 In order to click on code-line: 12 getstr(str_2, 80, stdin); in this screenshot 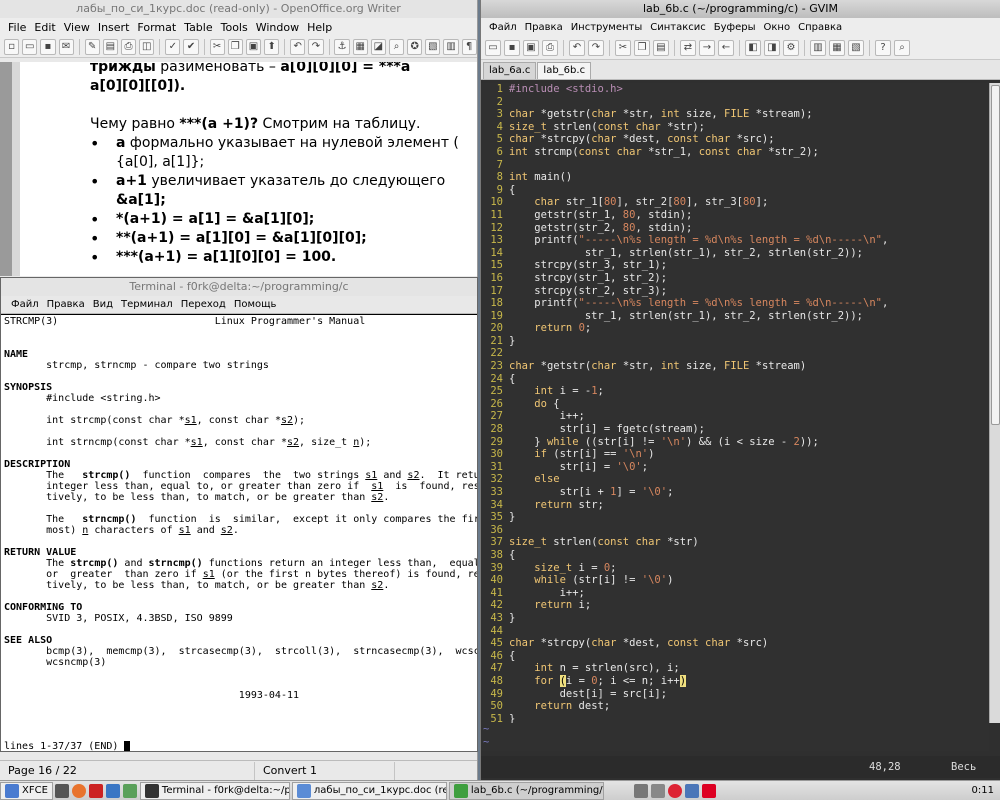, I will do `click(735, 228)`.